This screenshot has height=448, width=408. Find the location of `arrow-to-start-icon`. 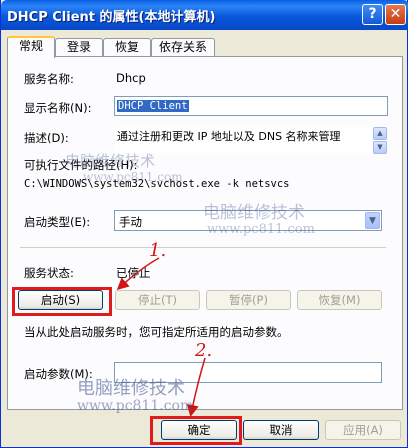

arrow-to-start-icon is located at coordinates (138, 274).